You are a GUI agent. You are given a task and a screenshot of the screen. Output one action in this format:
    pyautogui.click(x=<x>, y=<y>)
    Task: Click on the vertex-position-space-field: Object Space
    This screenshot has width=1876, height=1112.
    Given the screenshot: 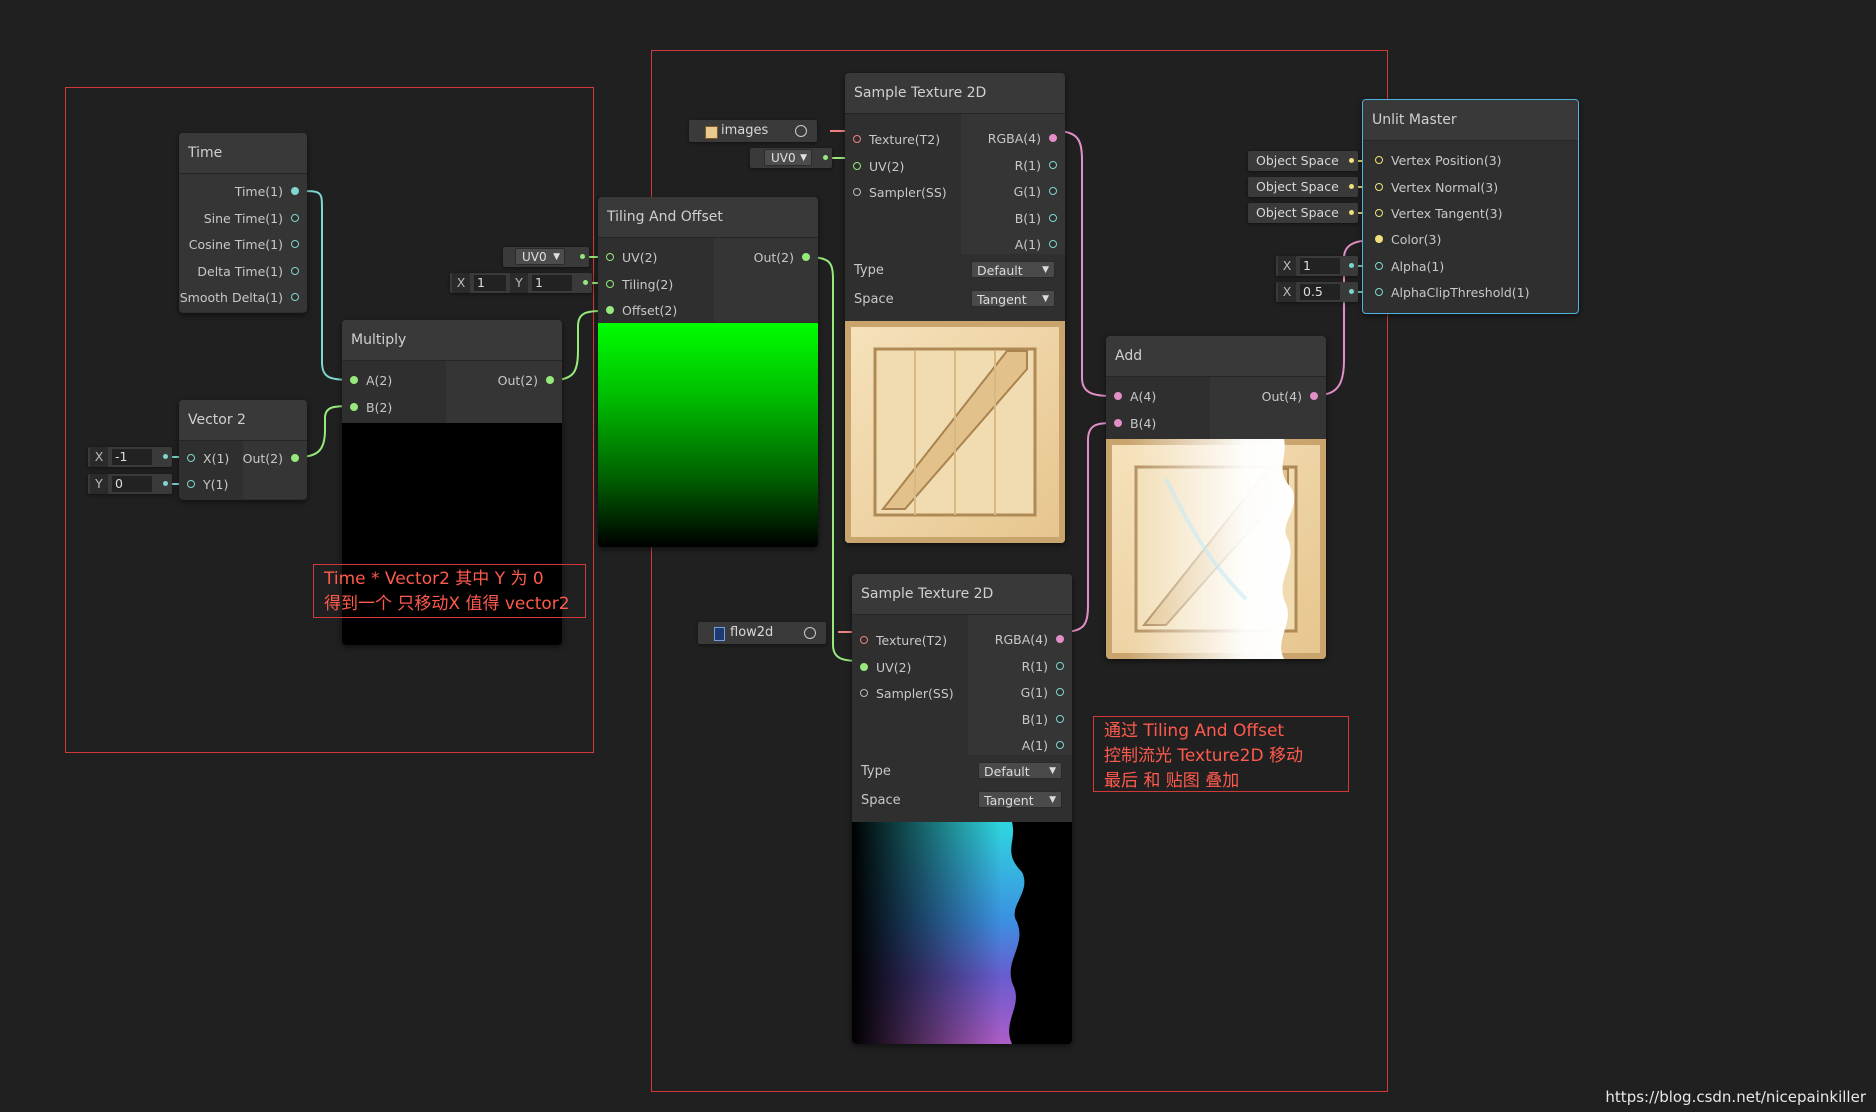 What is the action you would take?
    pyautogui.click(x=1303, y=161)
    